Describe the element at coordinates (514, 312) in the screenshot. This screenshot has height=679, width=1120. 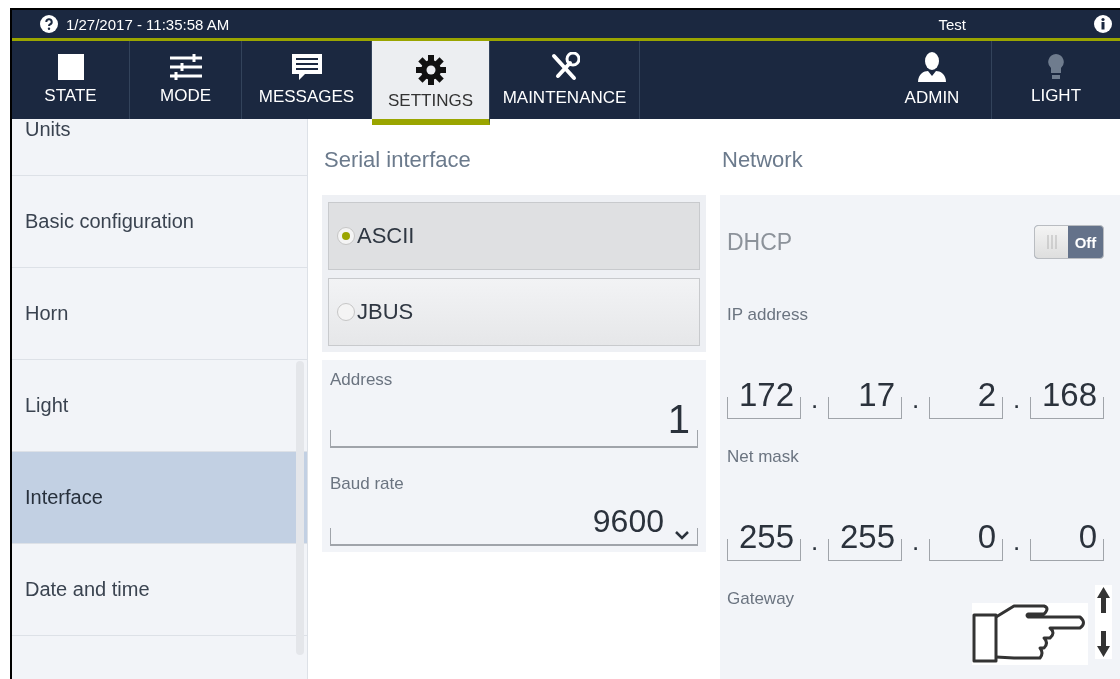
I see `radio-option: JBUS` at that location.